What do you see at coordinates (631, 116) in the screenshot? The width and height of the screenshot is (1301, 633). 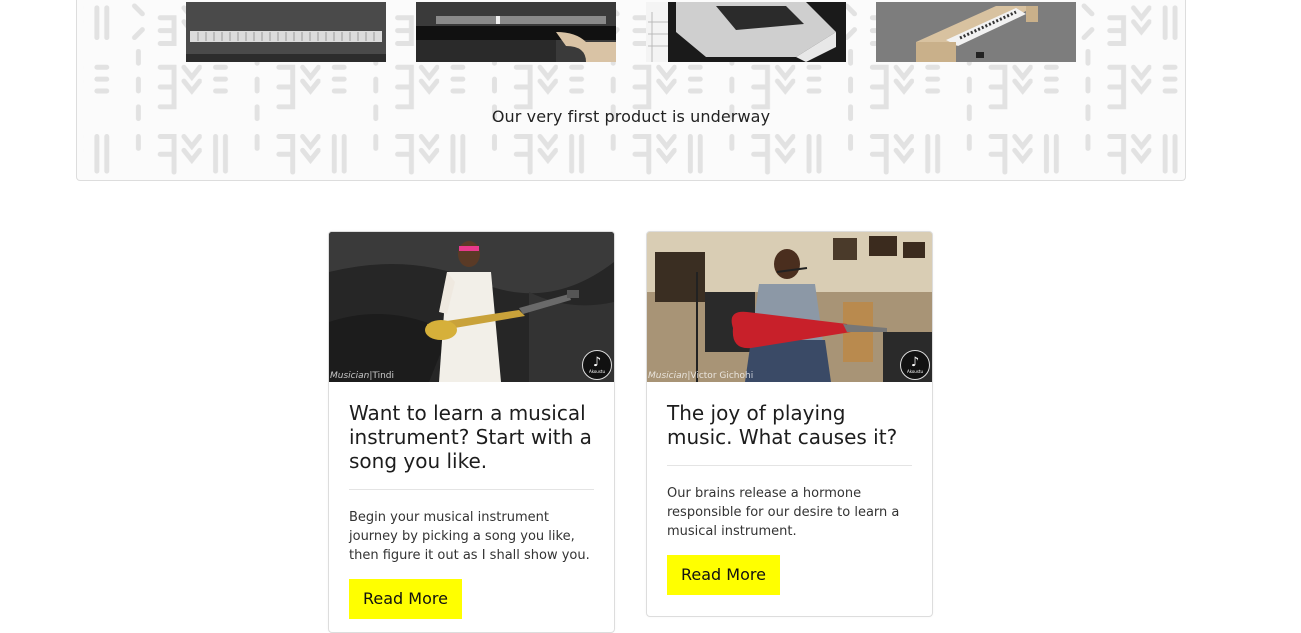 I see `banner-caption: Our very first product is underway` at bounding box center [631, 116].